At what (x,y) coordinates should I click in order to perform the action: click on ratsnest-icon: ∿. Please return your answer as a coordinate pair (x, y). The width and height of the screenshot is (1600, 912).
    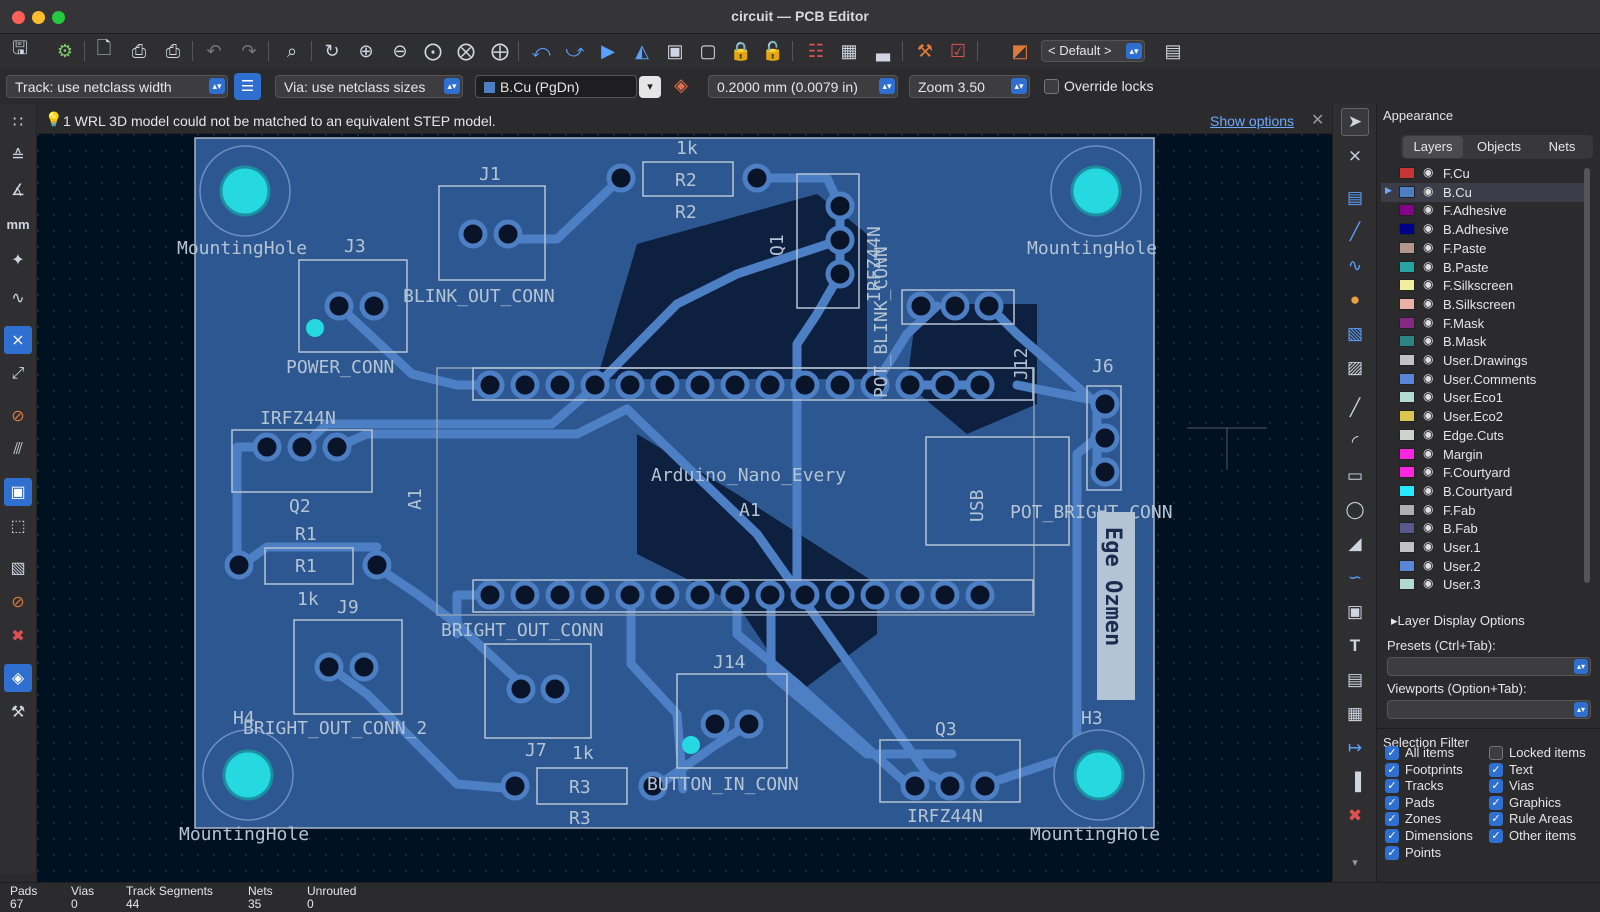
    Looking at the image, I should click on (18, 298).